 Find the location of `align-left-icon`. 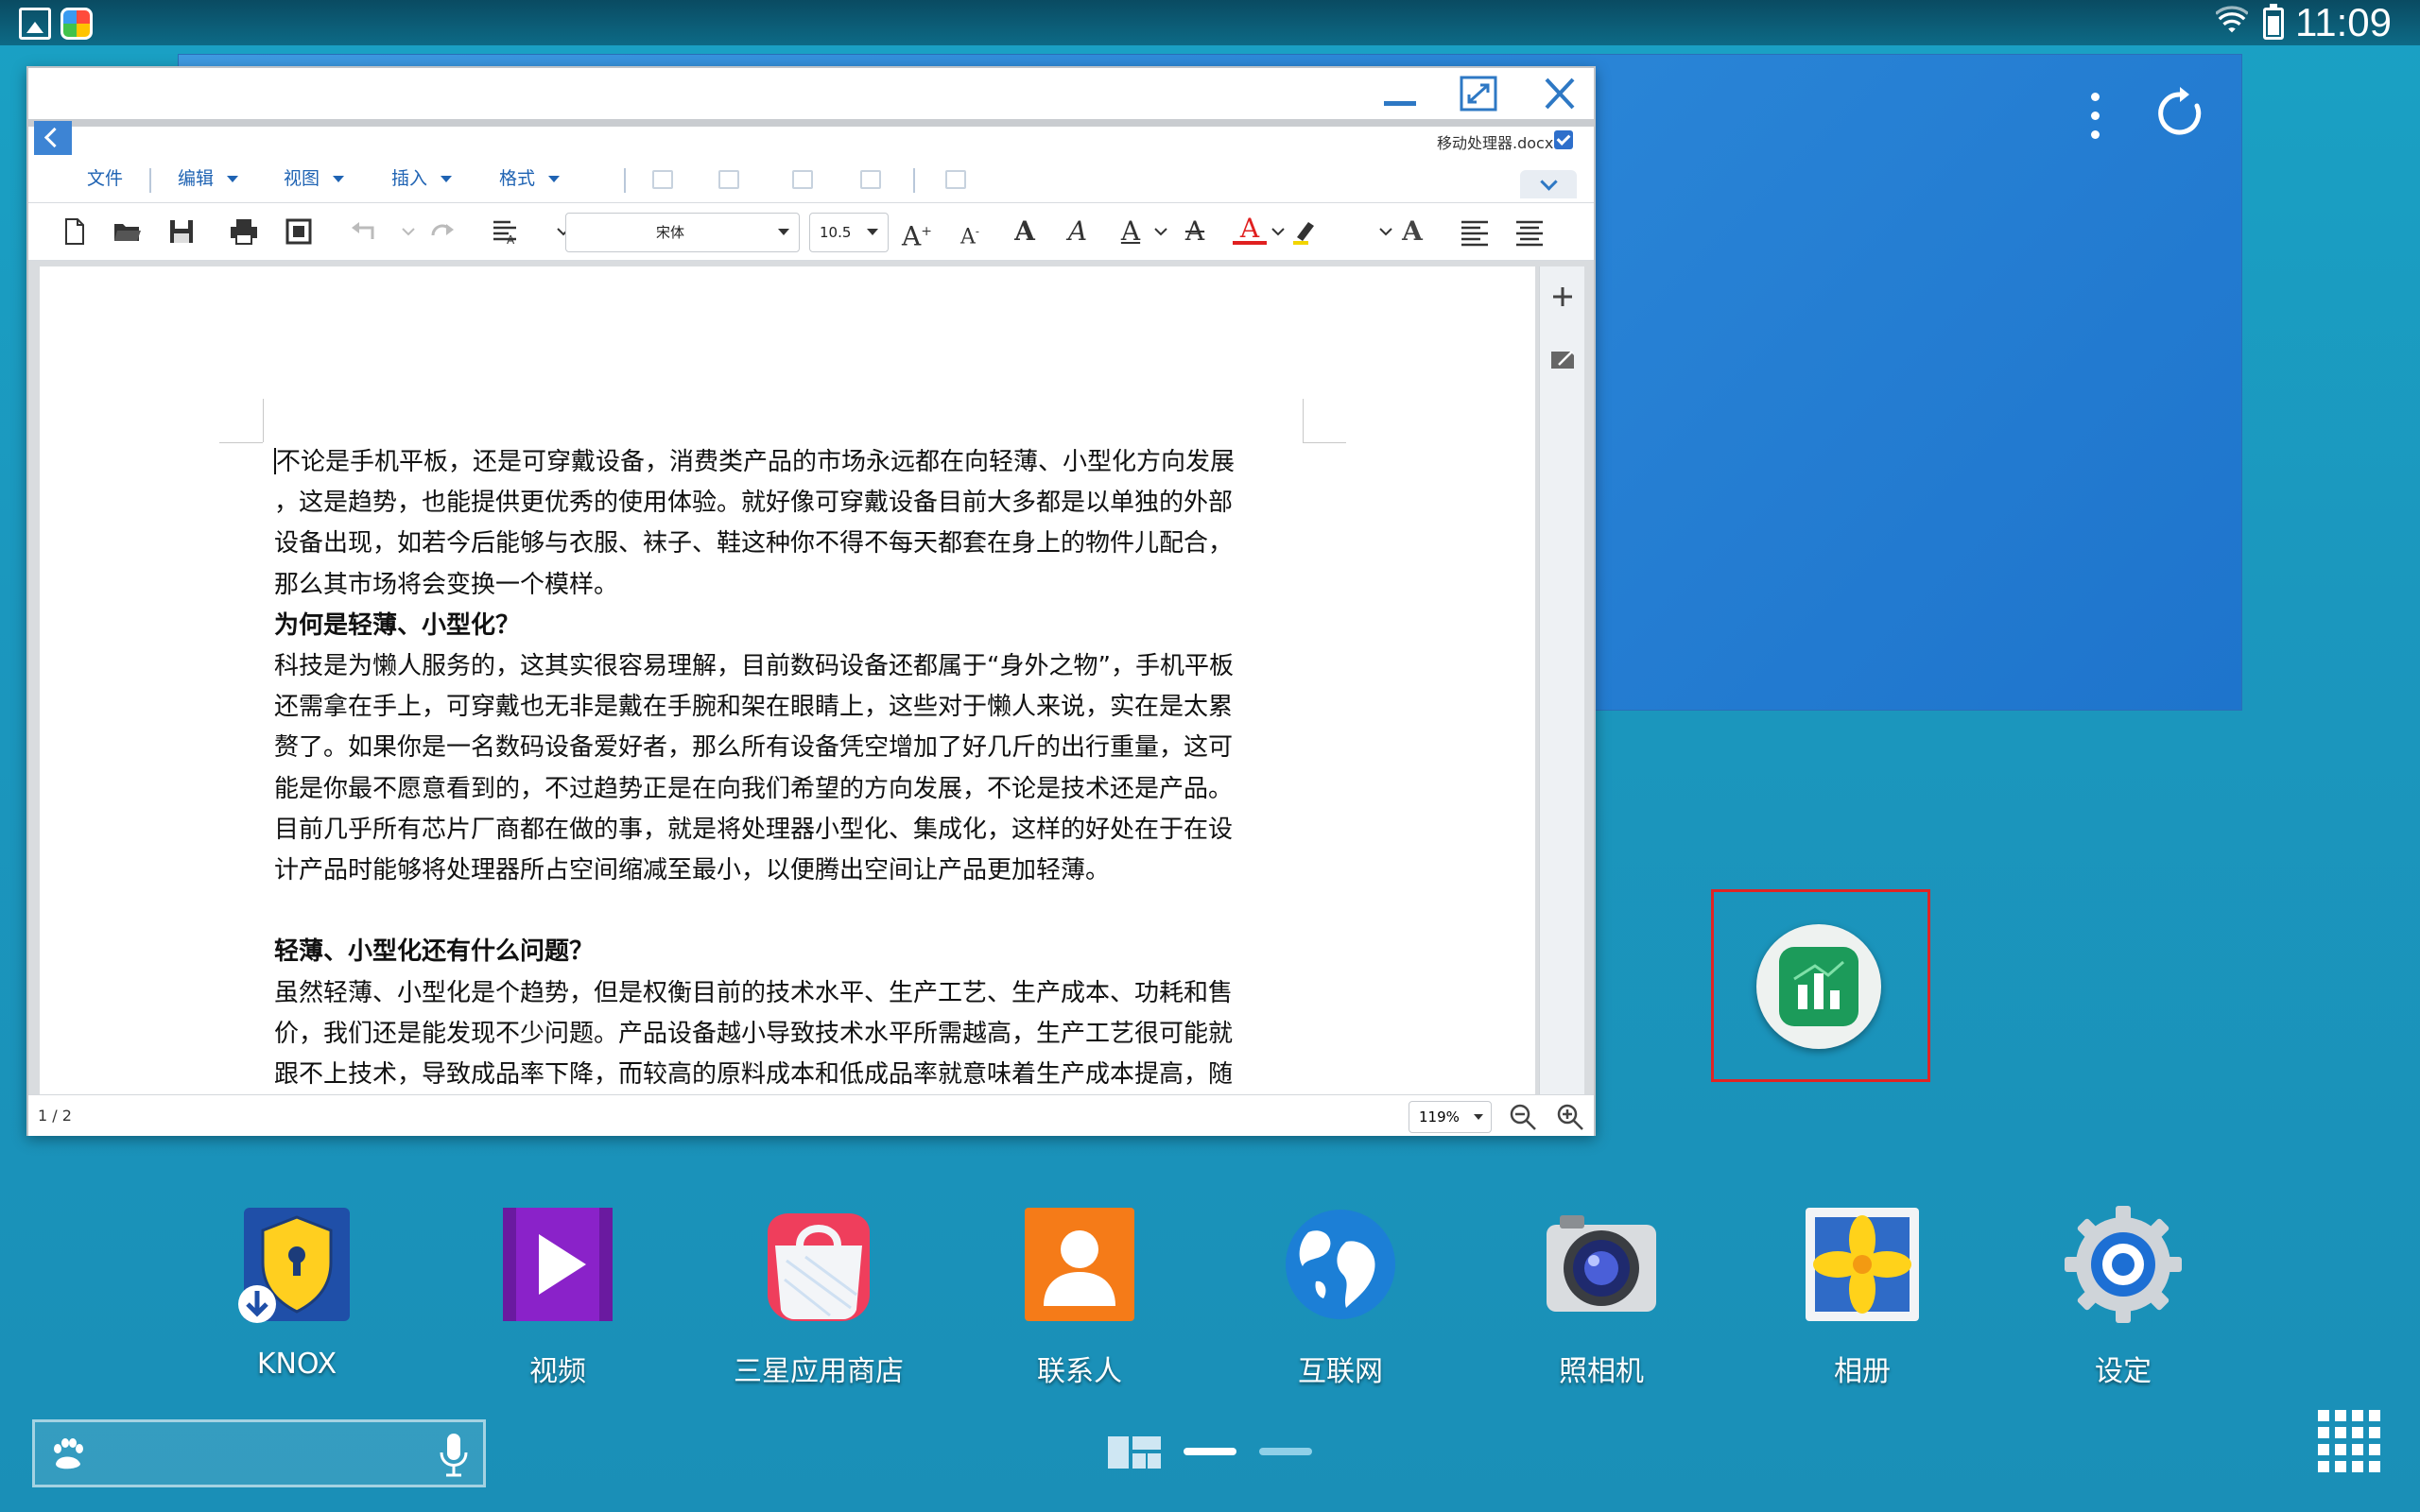

align-left-icon is located at coordinates (1475, 232).